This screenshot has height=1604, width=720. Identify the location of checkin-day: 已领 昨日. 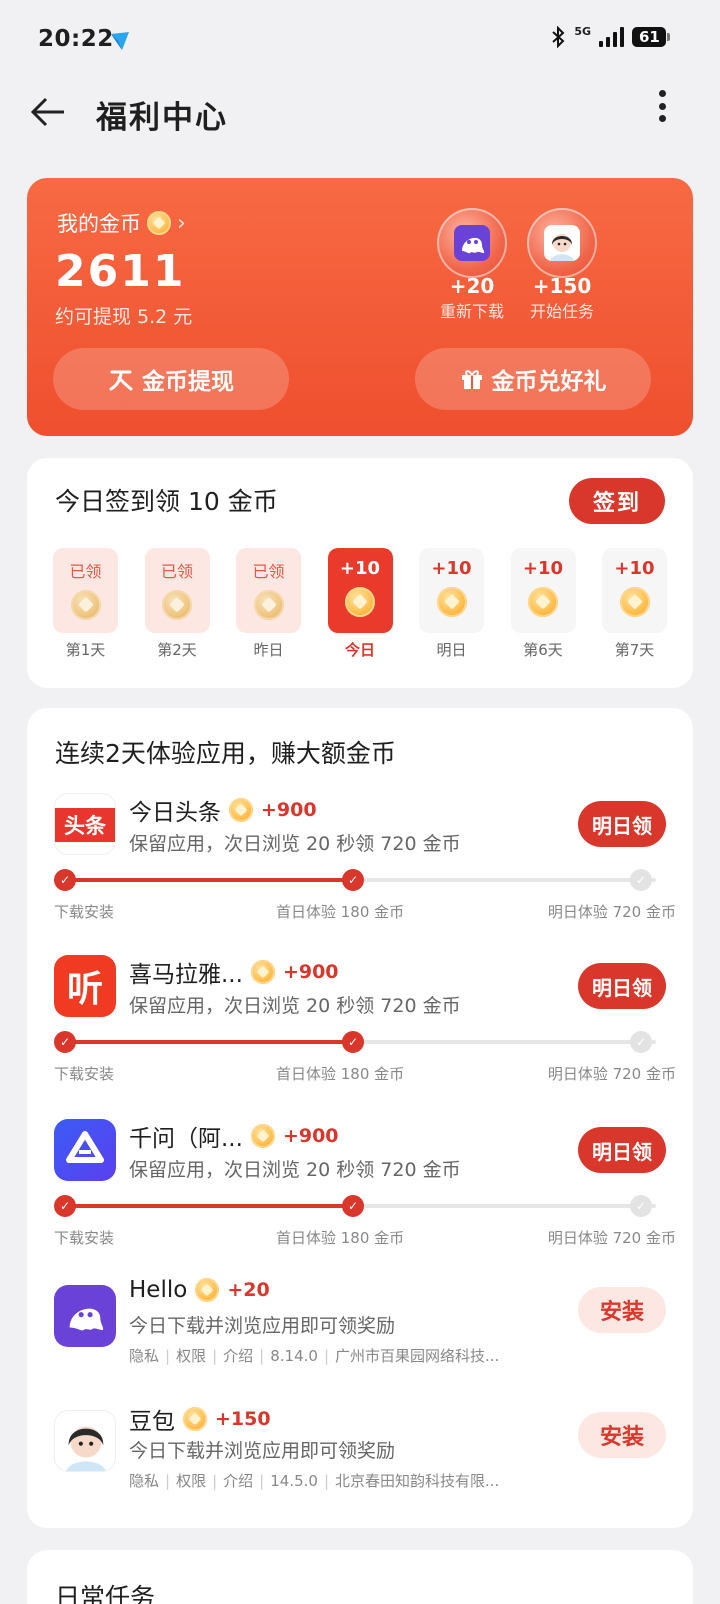
(268, 604).